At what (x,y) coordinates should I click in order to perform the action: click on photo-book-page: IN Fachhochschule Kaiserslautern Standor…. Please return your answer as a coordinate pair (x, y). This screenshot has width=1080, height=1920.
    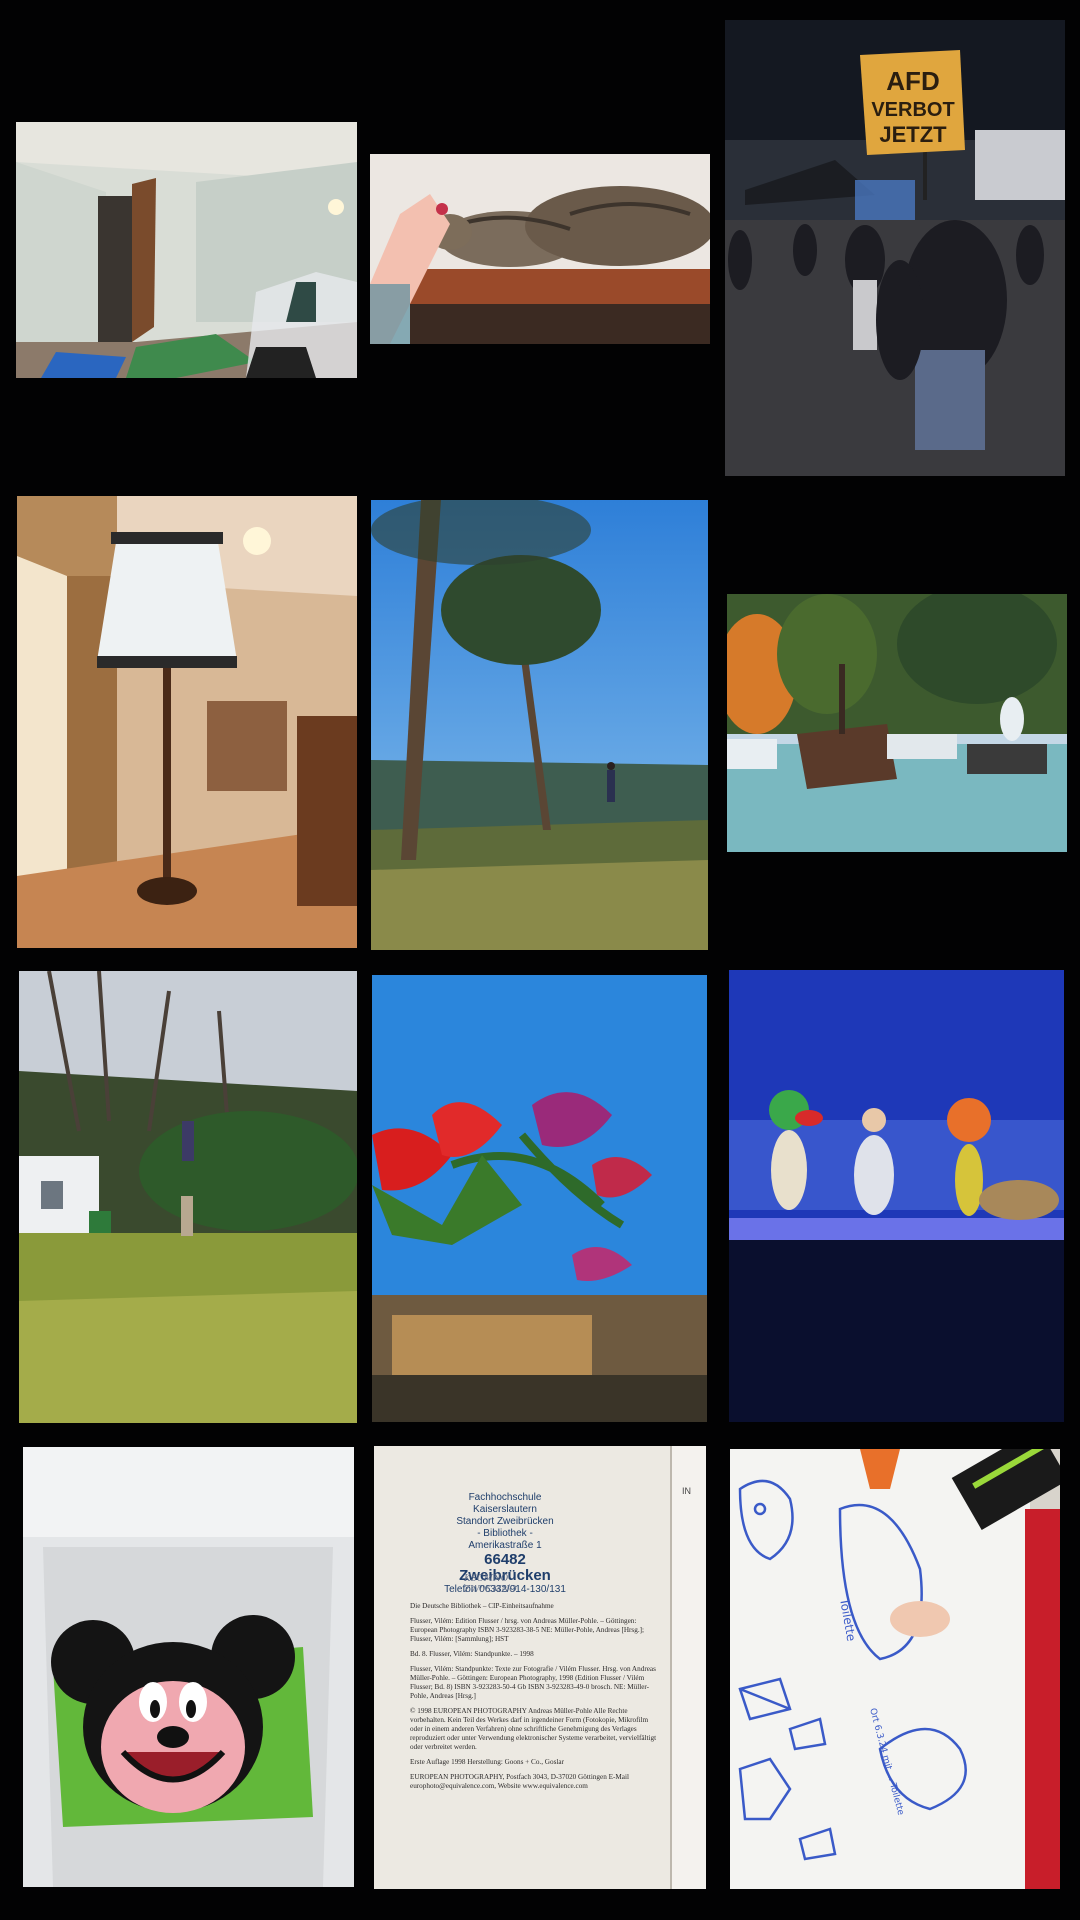
    Looking at the image, I should click on (540, 1667).